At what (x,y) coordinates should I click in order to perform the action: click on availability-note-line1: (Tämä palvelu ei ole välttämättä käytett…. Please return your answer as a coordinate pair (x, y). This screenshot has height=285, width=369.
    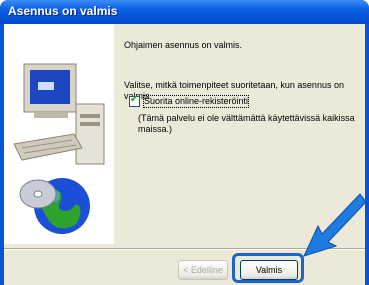
    Looking at the image, I should click on (246, 118).